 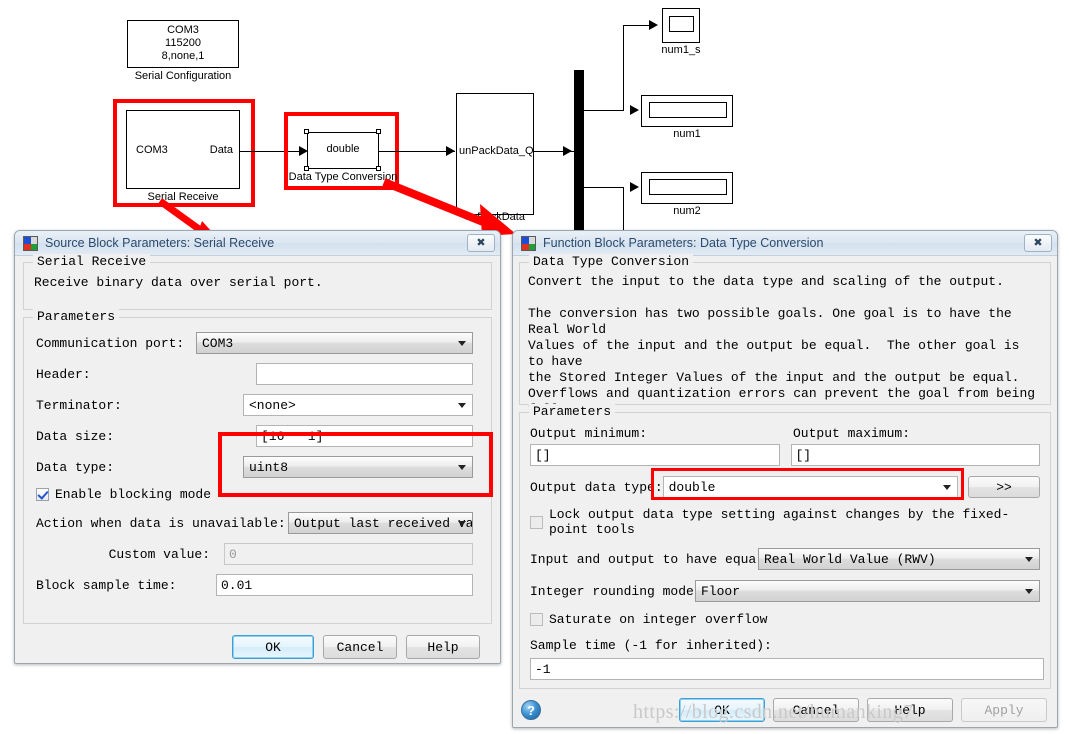 What do you see at coordinates (221, 150) in the screenshot?
I see `serial-receive-port-out: Data` at bounding box center [221, 150].